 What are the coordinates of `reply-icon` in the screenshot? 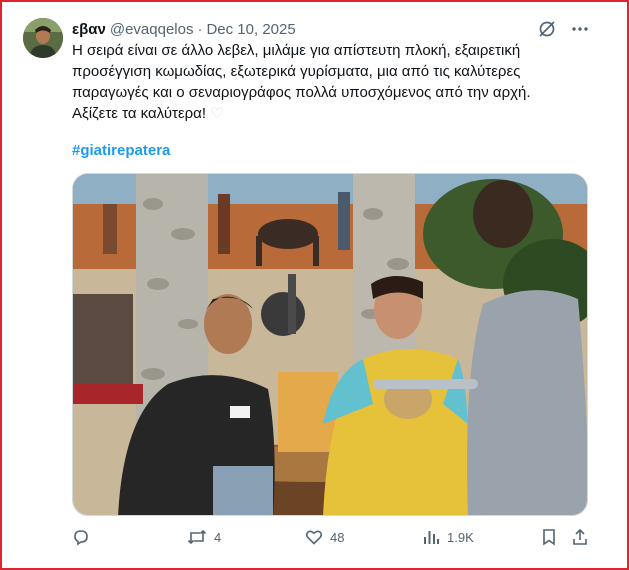 It's located at (81, 537).